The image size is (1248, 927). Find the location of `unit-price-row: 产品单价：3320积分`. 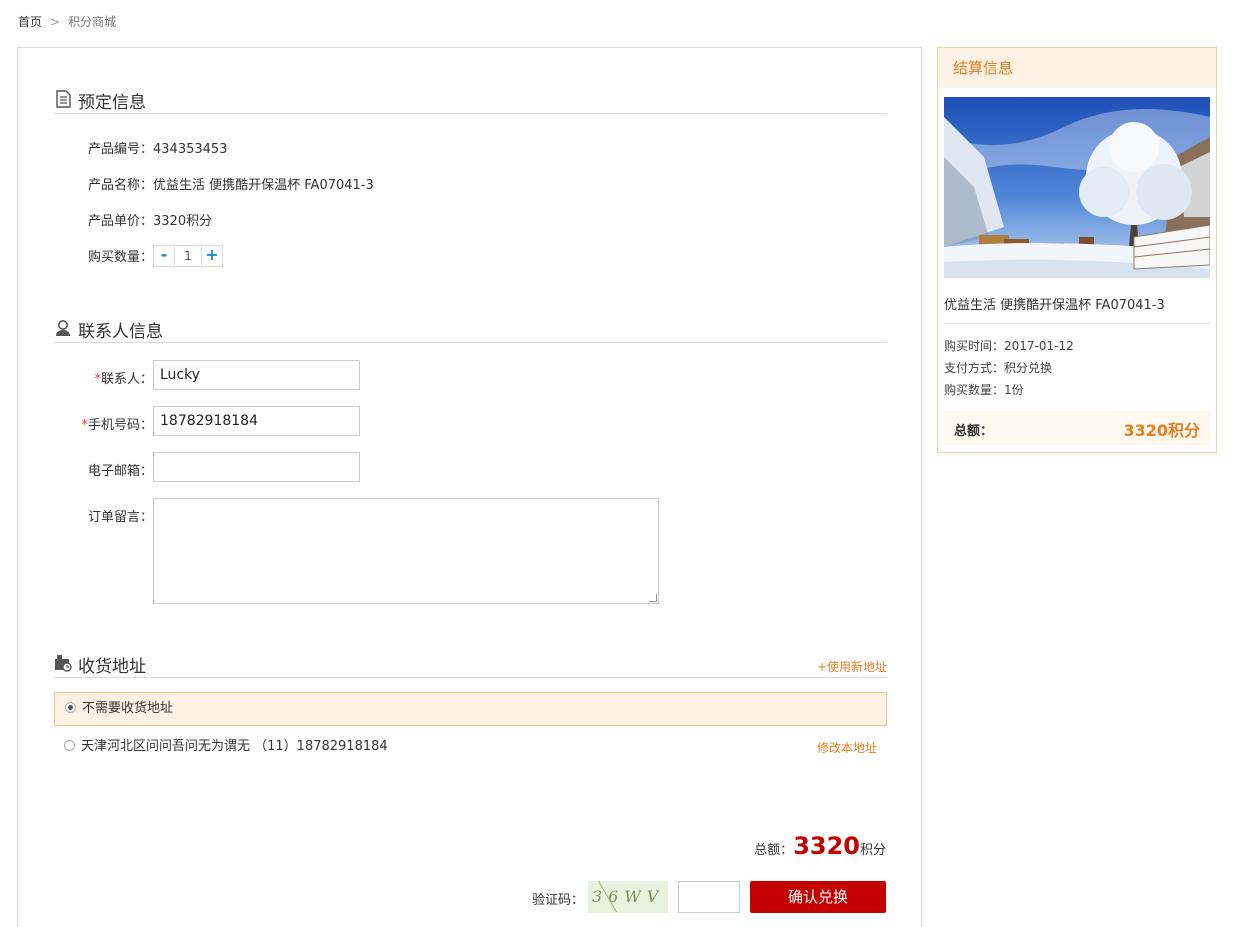

unit-price-row: 产品单价：3320积分 is located at coordinates (133, 219).